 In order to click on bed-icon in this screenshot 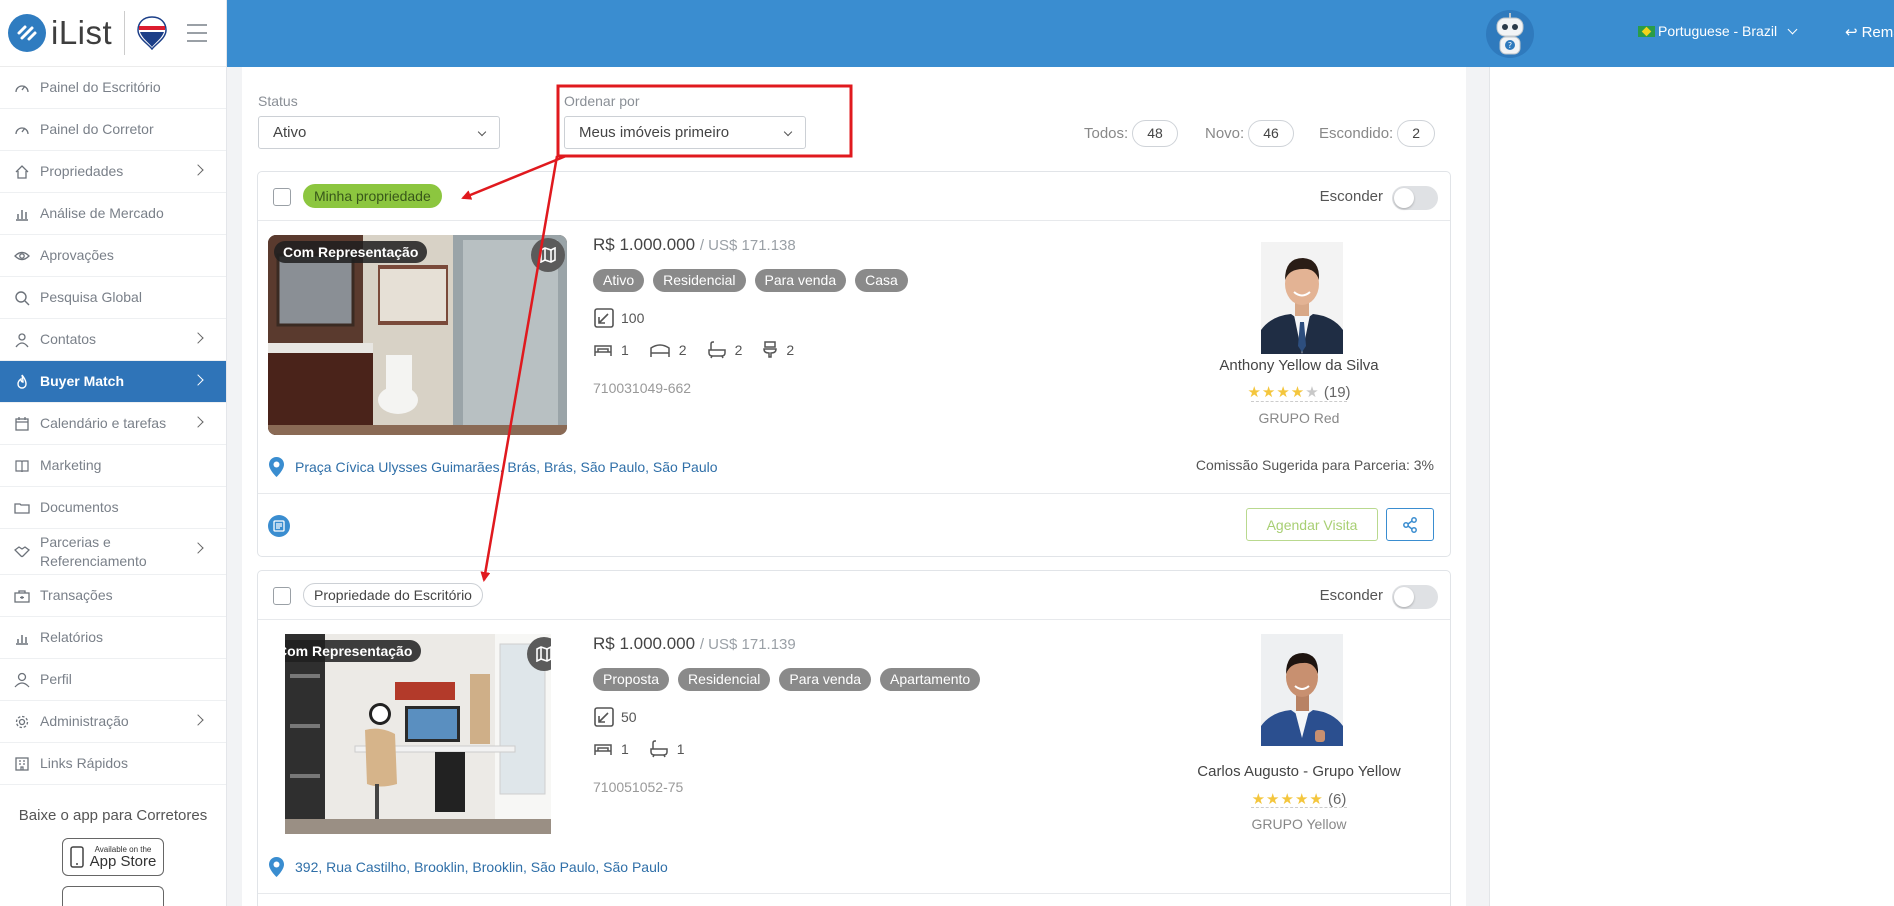, I will do `click(603, 350)`.